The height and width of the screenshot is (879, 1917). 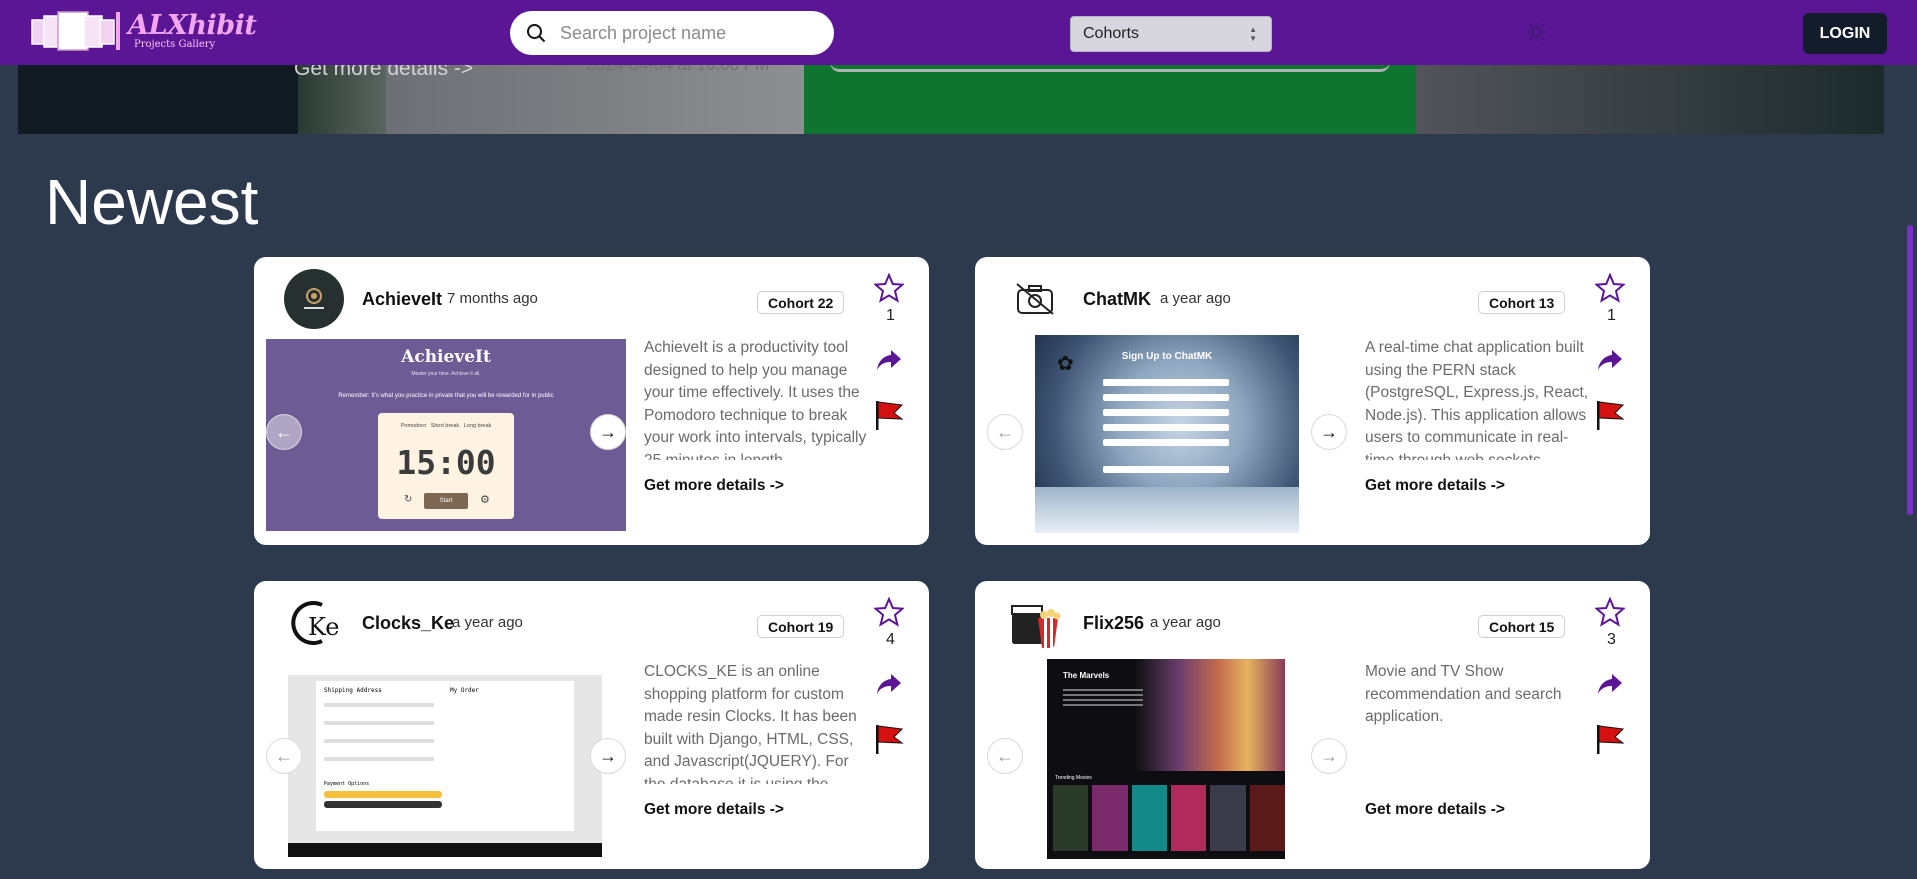 What do you see at coordinates (324, 627) in the screenshot?
I see `svg-text: Ke` at bounding box center [324, 627].